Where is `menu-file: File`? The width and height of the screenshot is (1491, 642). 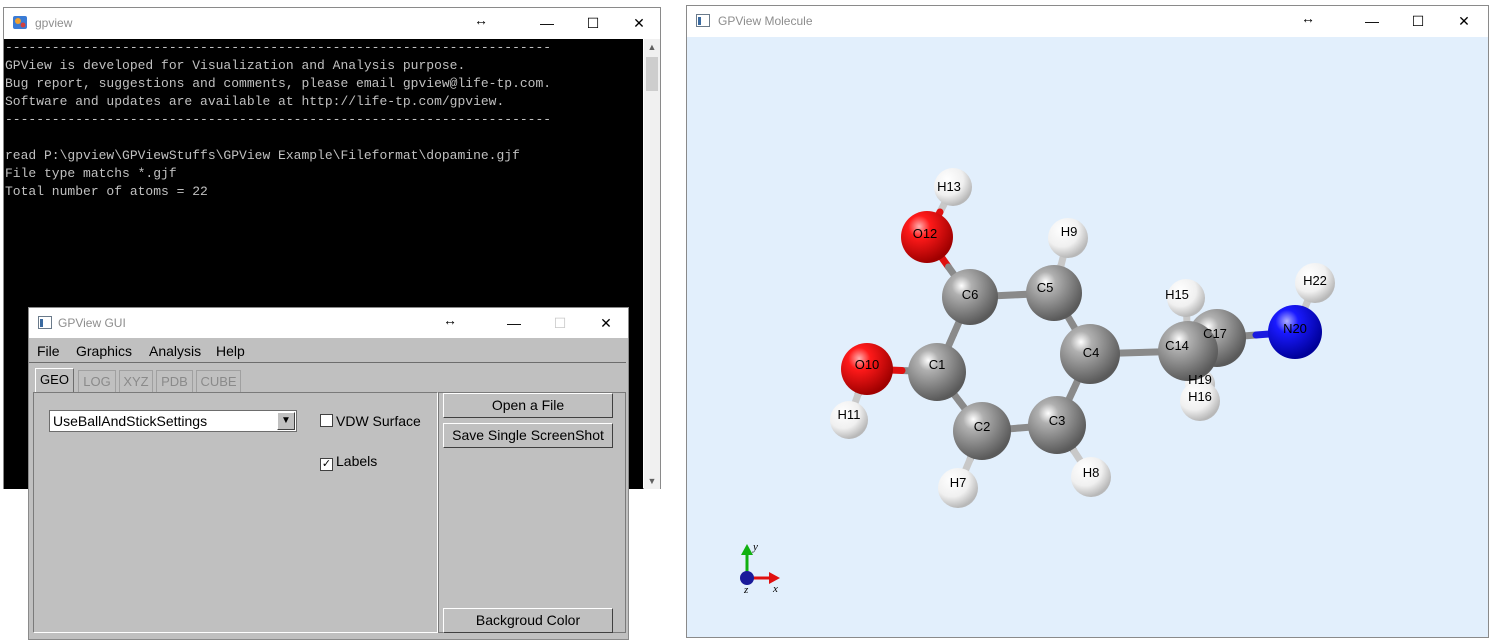
menu-file: File is located at coordinates (48, 351).